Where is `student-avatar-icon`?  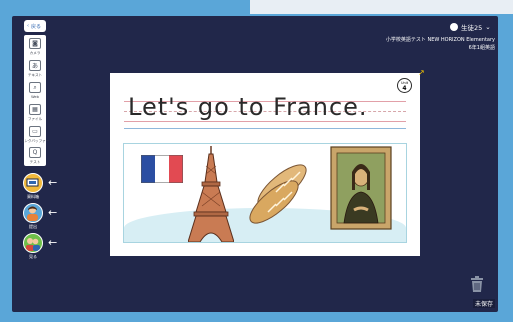
student-avatar-icon is located at coordinates (32, 213).